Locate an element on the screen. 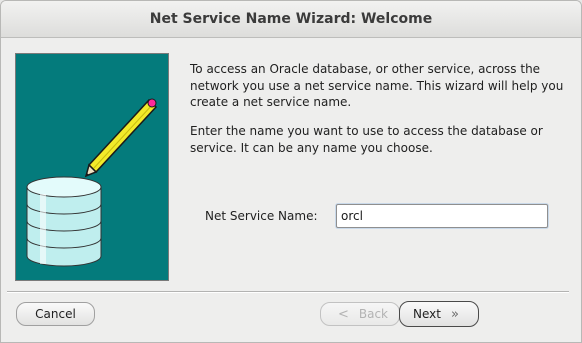  button-divider is located at coordinates (288, 292).